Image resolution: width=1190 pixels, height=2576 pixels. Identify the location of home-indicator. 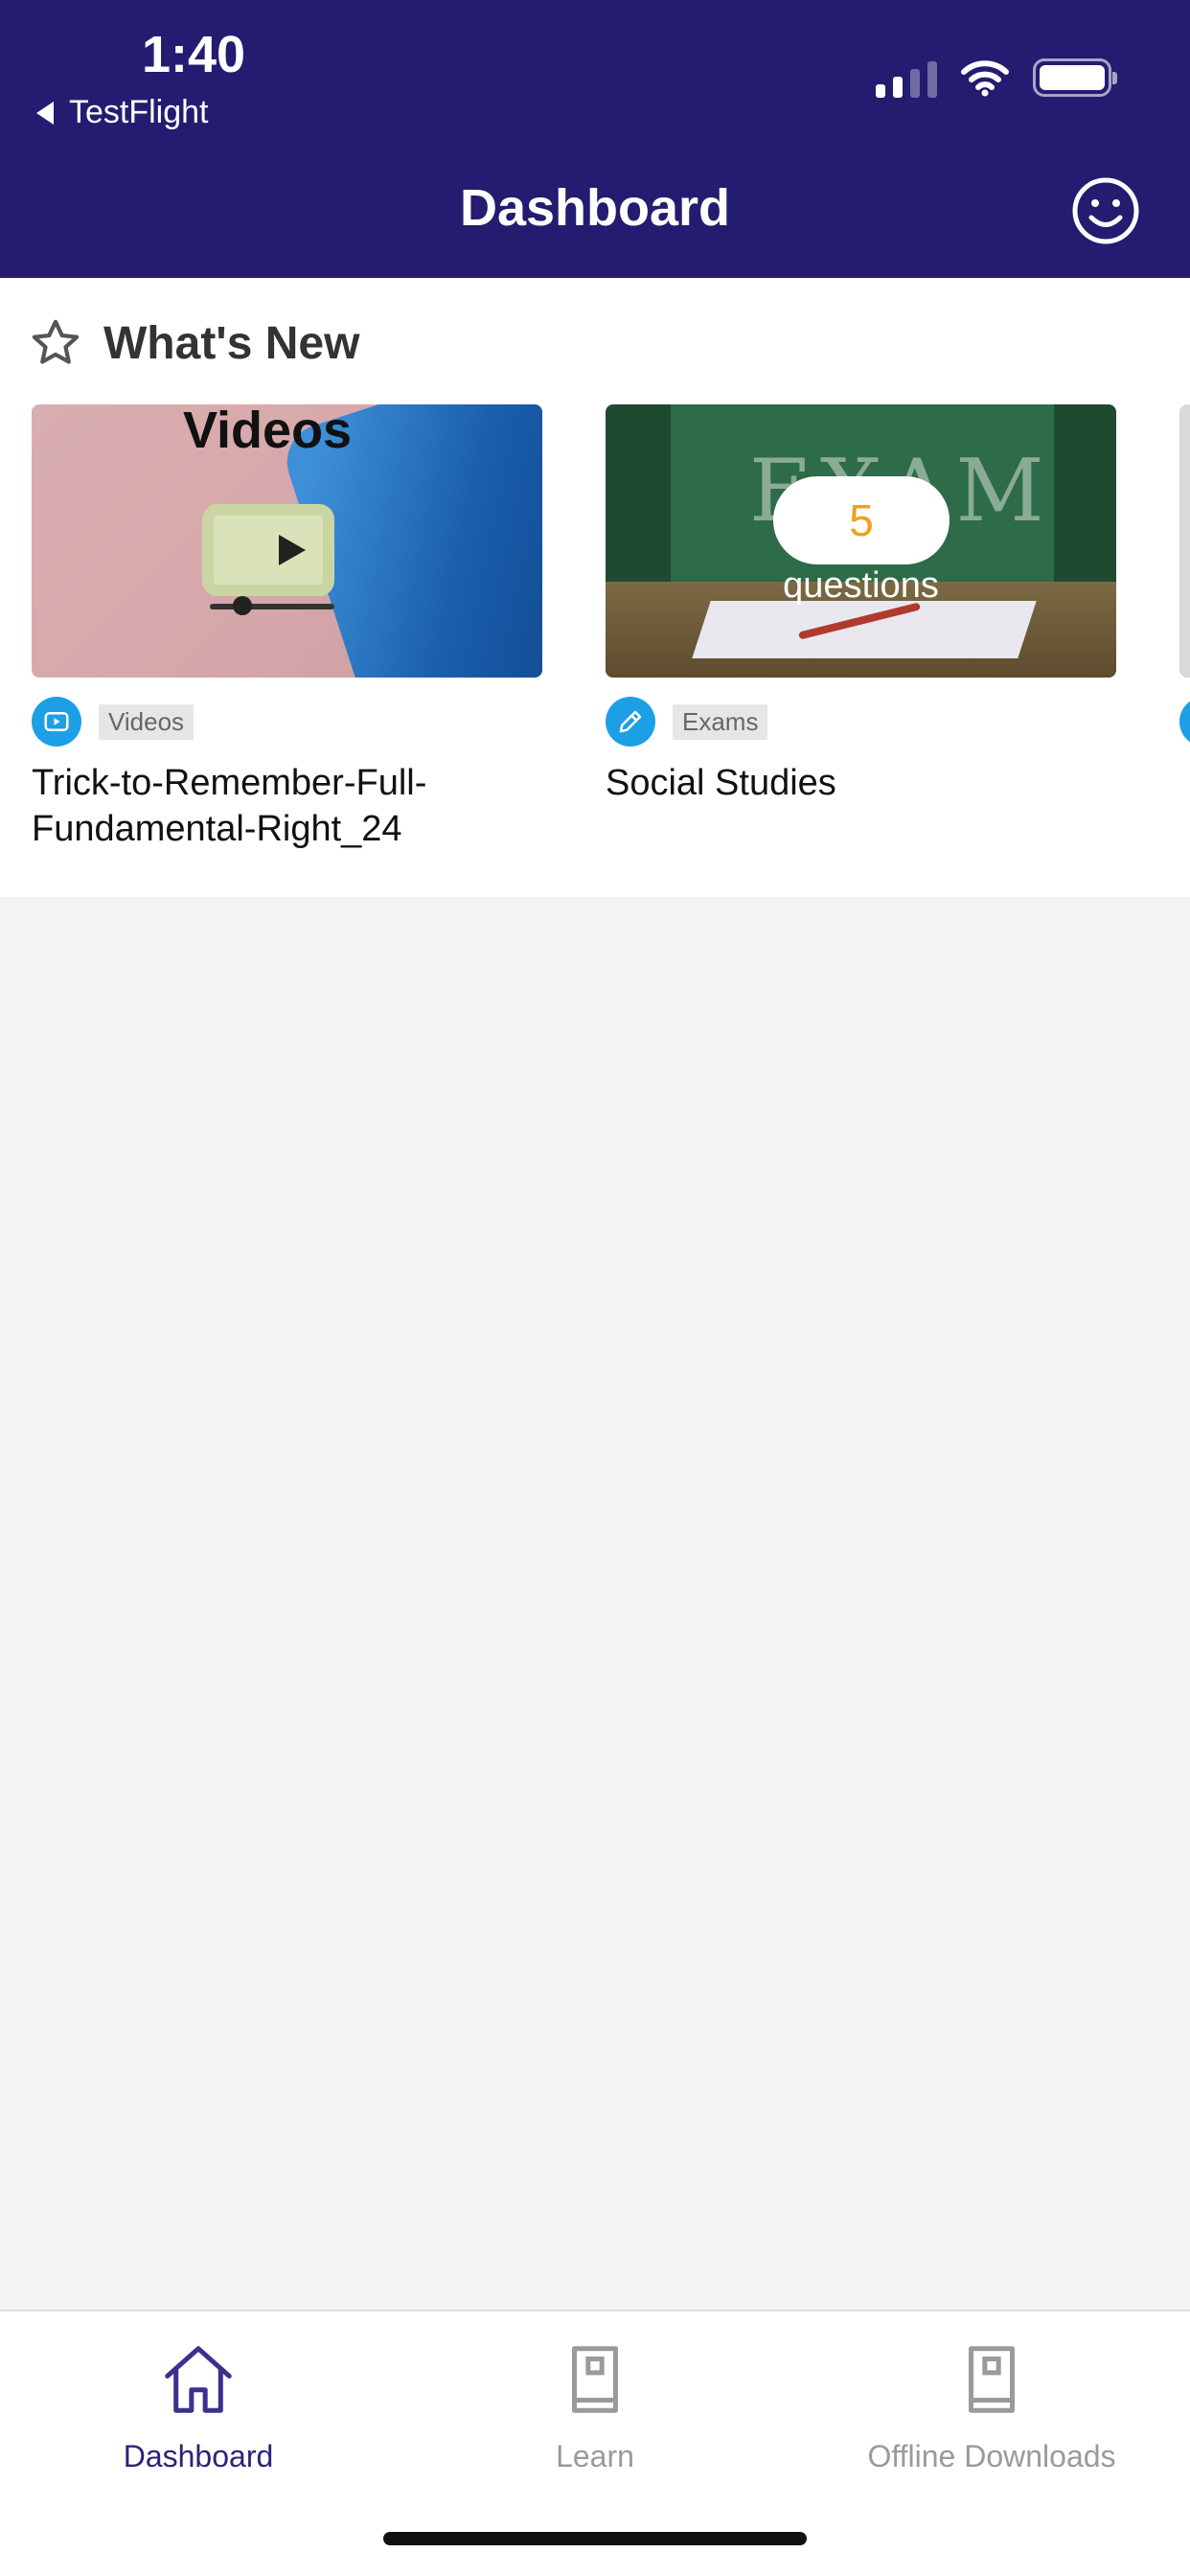
(595, 2538).